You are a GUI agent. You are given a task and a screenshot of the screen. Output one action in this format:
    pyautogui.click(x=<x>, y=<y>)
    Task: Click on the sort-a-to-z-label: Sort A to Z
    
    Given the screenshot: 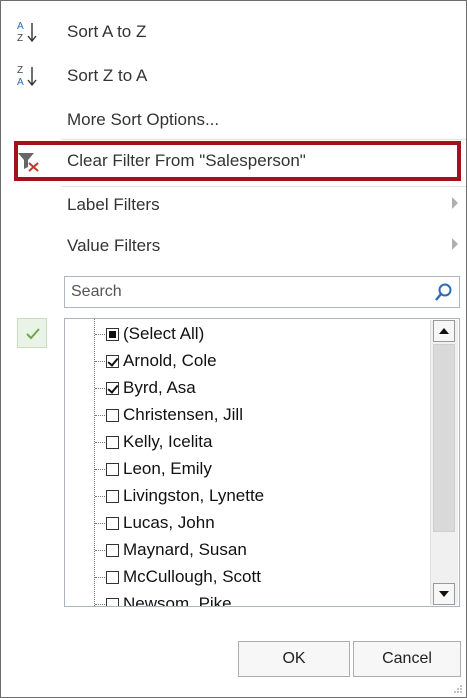 What is the action you would take?
    pyautogui.click(x=107, y=31)
    